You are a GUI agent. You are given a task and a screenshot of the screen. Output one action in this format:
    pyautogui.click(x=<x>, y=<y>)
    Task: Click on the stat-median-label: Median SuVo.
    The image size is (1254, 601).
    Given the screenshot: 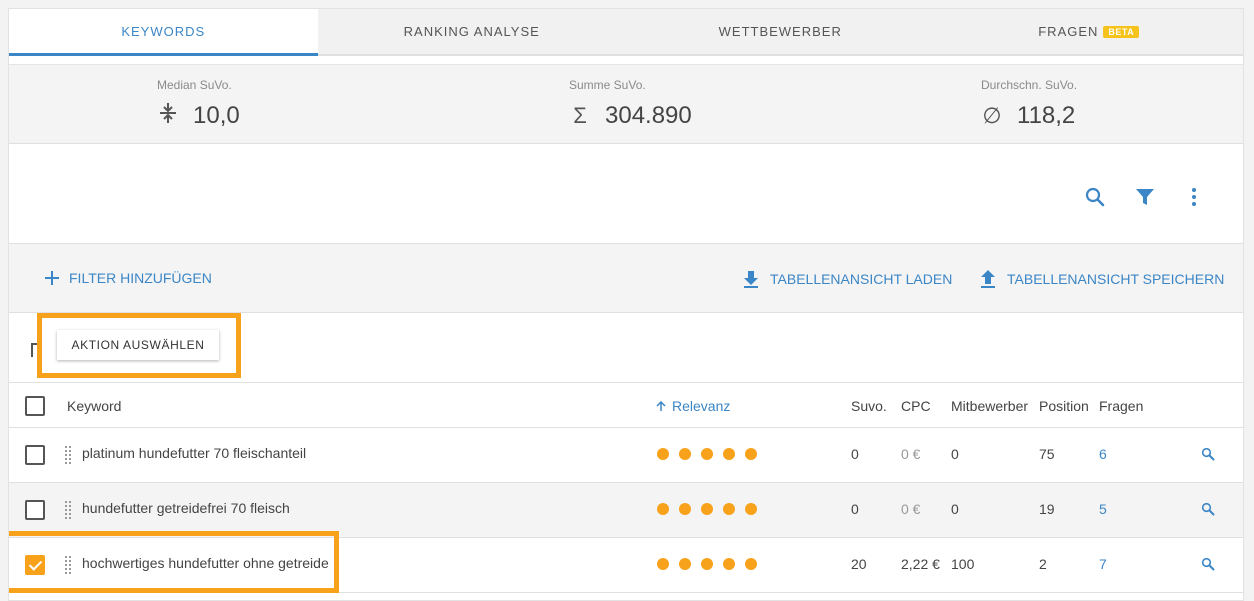 What is the action you would take?
    pyautogui.click(x=194, y=85)
    